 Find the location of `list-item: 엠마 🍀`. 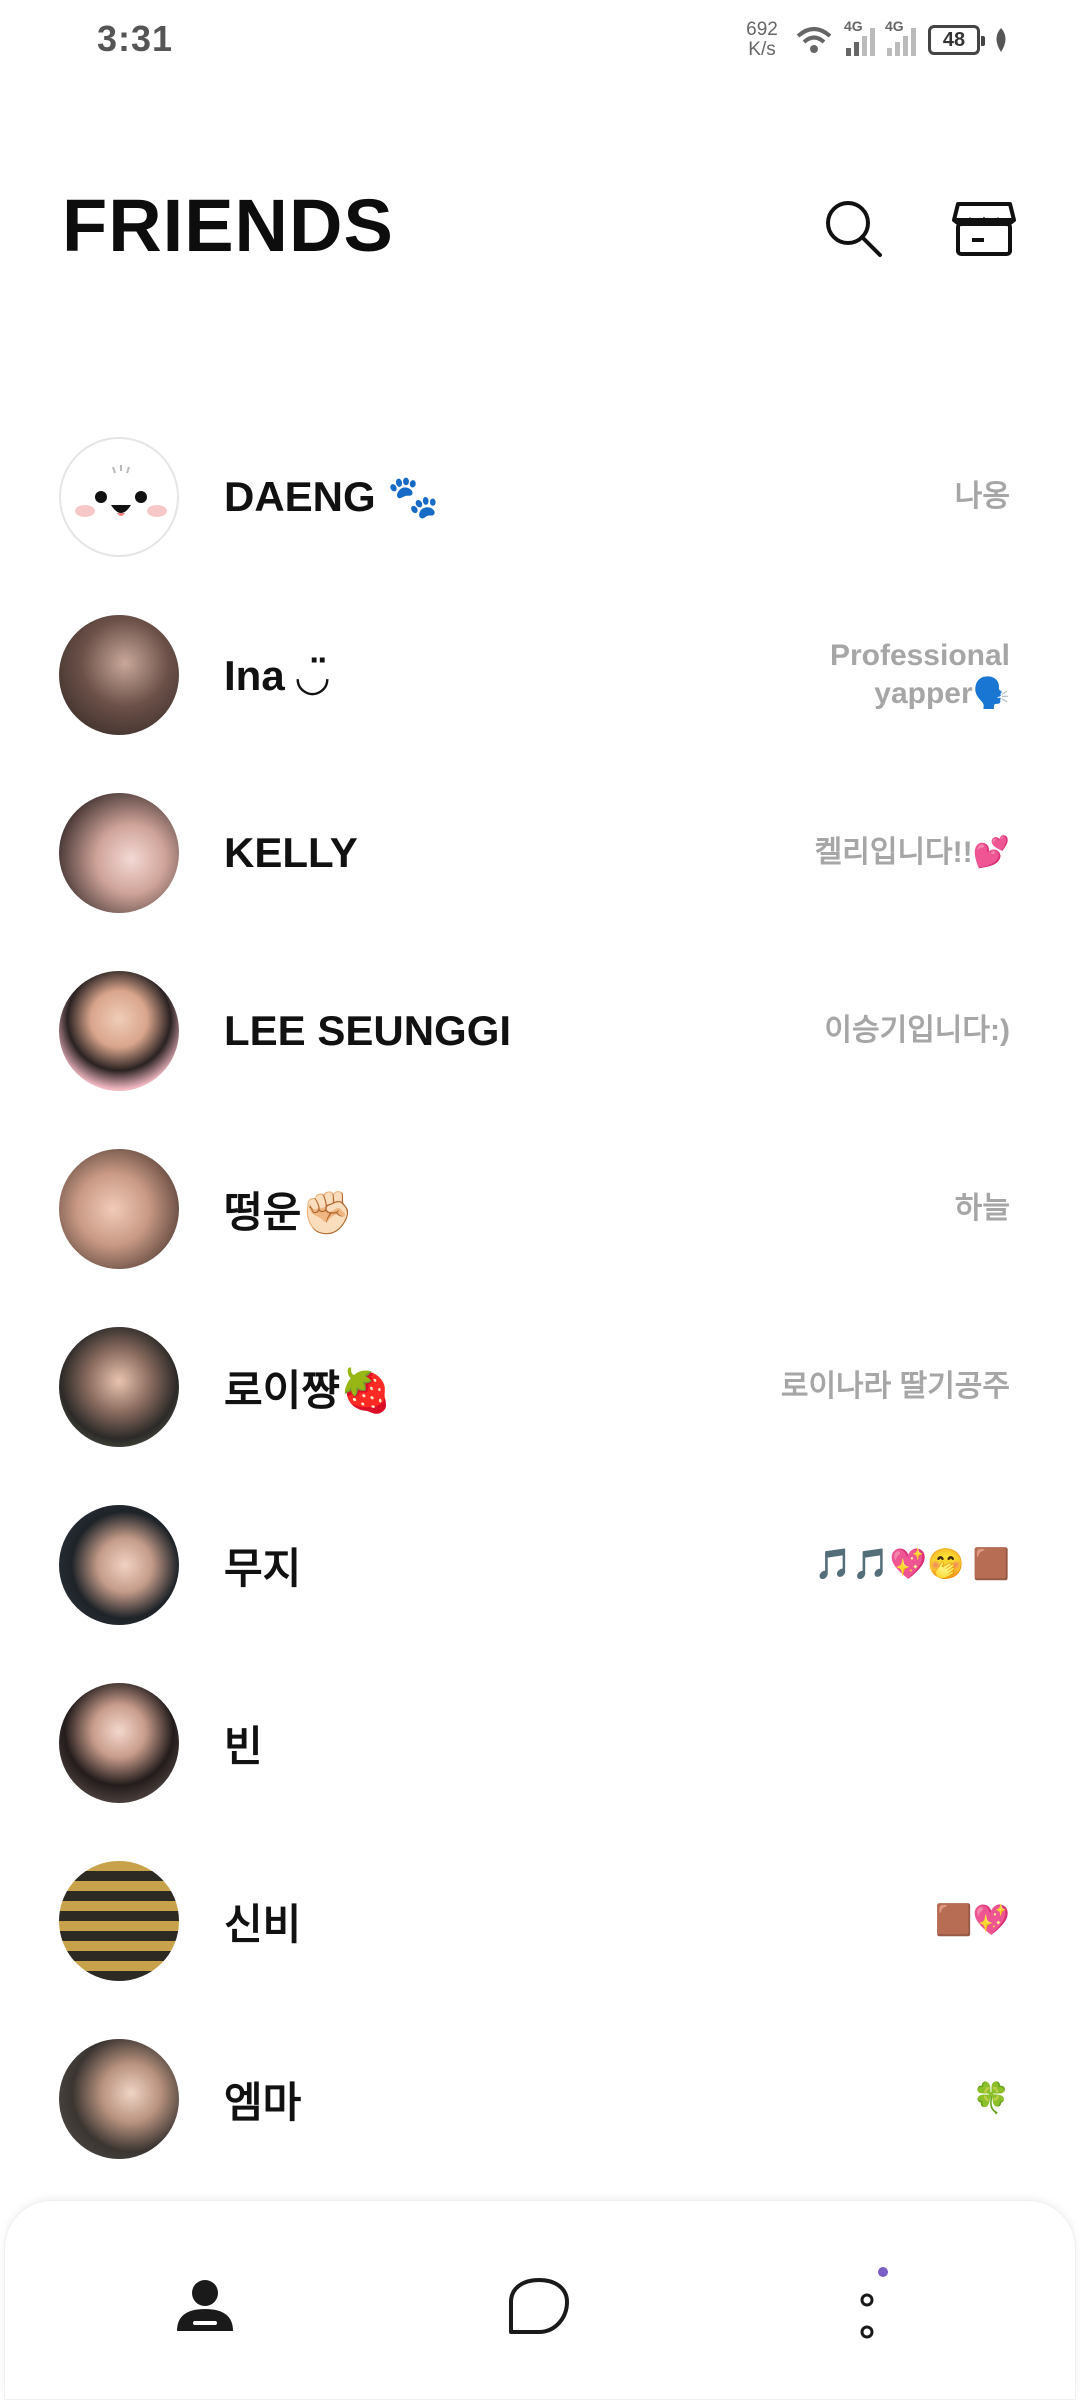

list-item: 엠마 🍀 is located at coordinates (540, 2099).